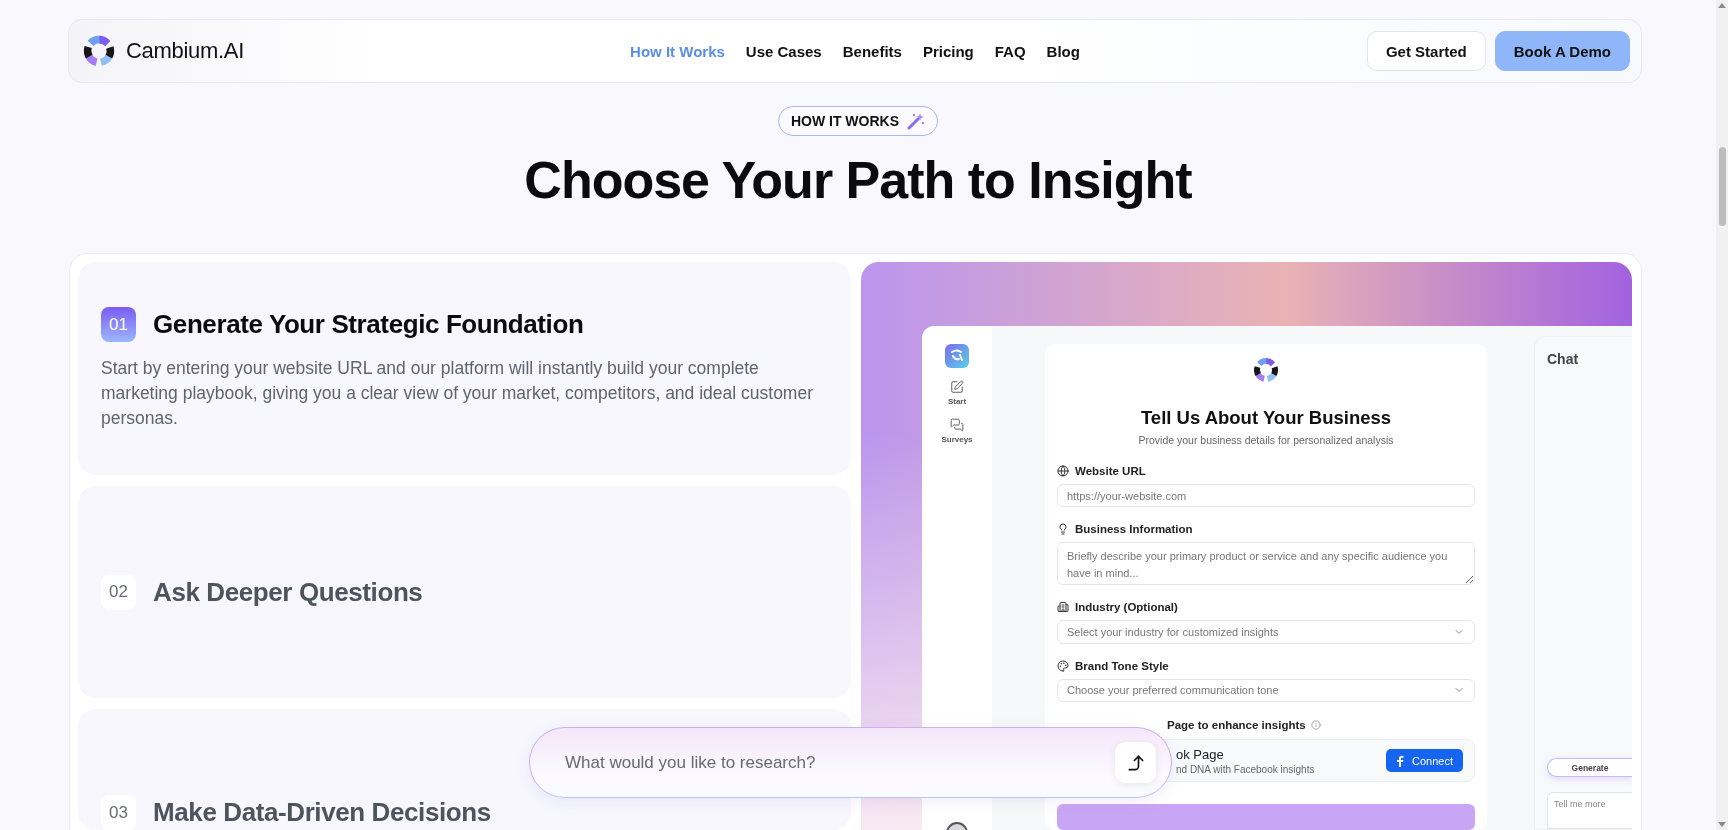  What do you see at coordinates (185, 51) in the screenshot?
I see `brand-name: Cambium.AI` at bounding box center [185, 51].